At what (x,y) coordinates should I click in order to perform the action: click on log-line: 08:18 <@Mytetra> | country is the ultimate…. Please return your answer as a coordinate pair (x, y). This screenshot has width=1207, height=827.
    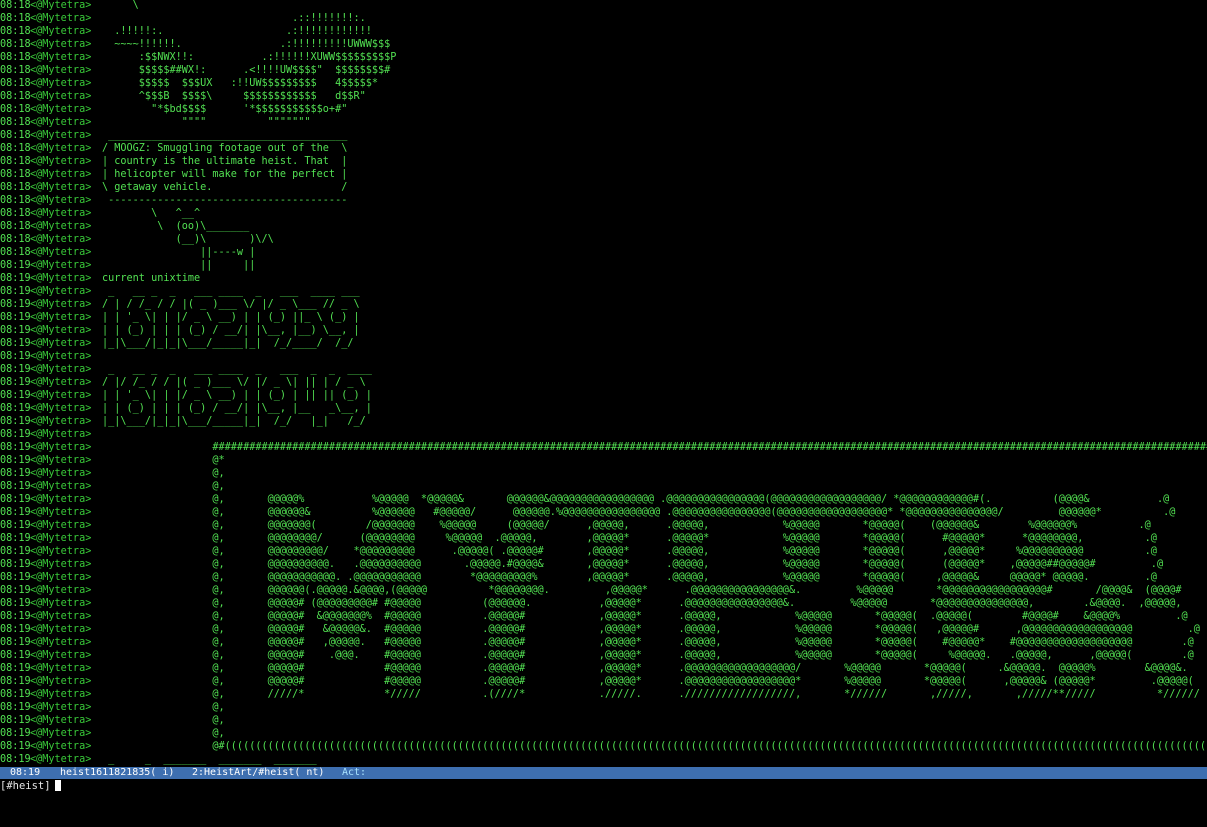
    Looking at the image, I should click on (603, 161).